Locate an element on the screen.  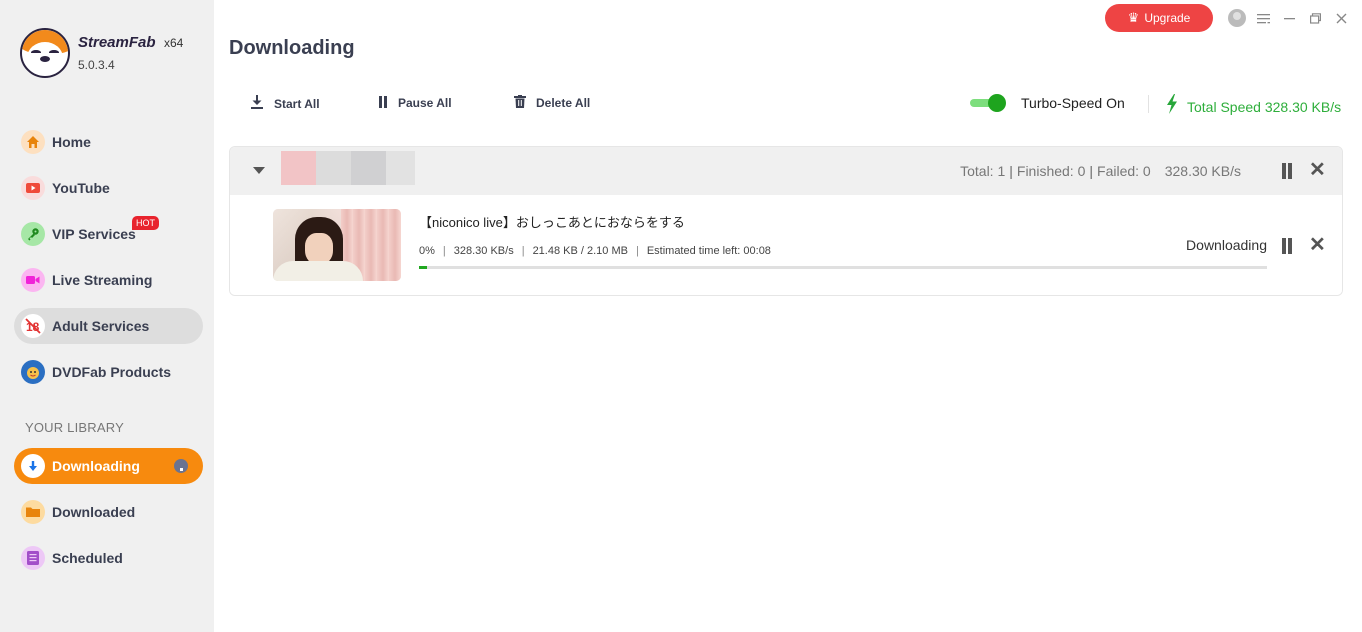
sidebar-item-label: DVDFab Products is located at coordinates (112, 372).